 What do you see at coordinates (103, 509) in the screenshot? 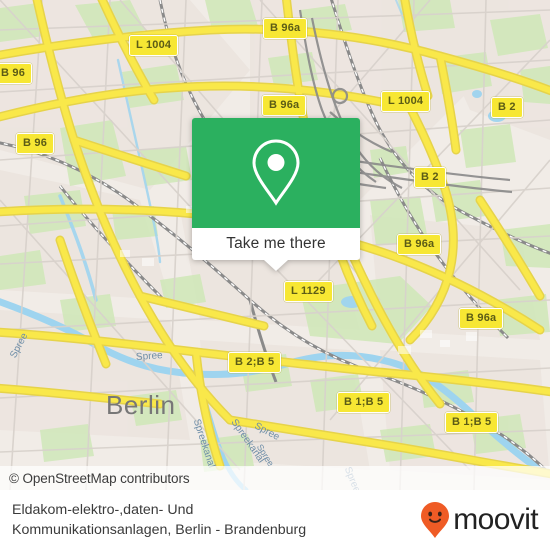
I see `place-title-line-1: Eldakom-elektro-,daten- Und` at bounding box center [103, 509].